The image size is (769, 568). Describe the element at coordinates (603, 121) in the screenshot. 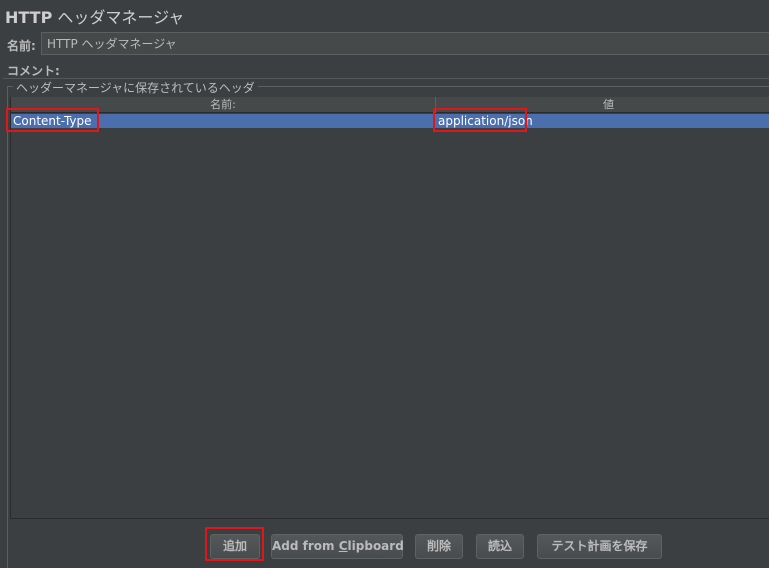

I see `cell-header-value: application/json` at that location.